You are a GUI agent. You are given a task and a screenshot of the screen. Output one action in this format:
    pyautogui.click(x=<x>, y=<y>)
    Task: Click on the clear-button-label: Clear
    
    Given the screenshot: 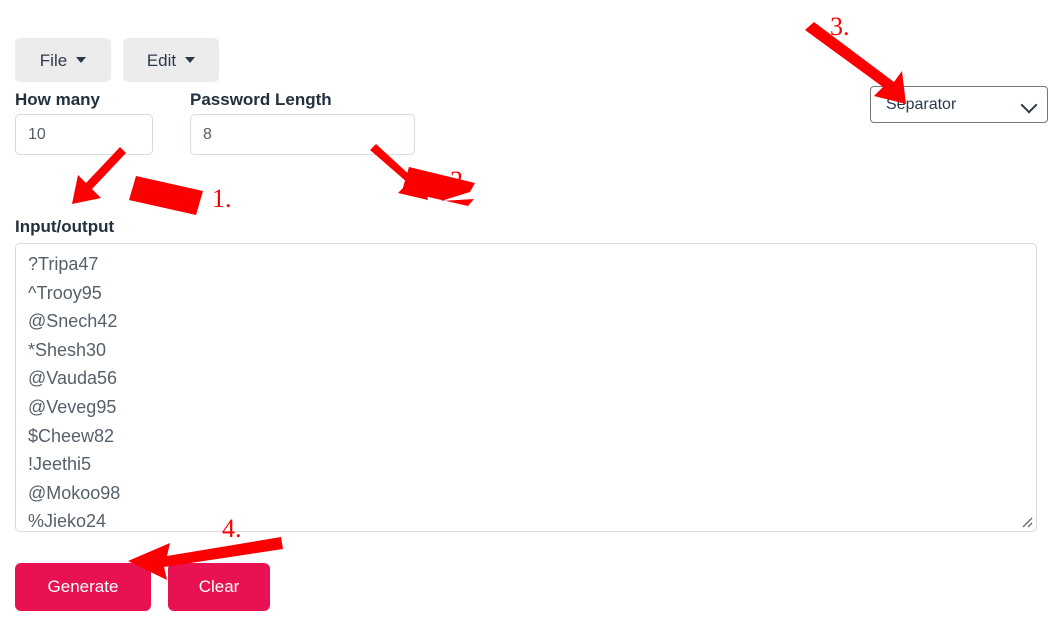 What is the action you would take?
    pyautogui.click(x=219, y=586)
    